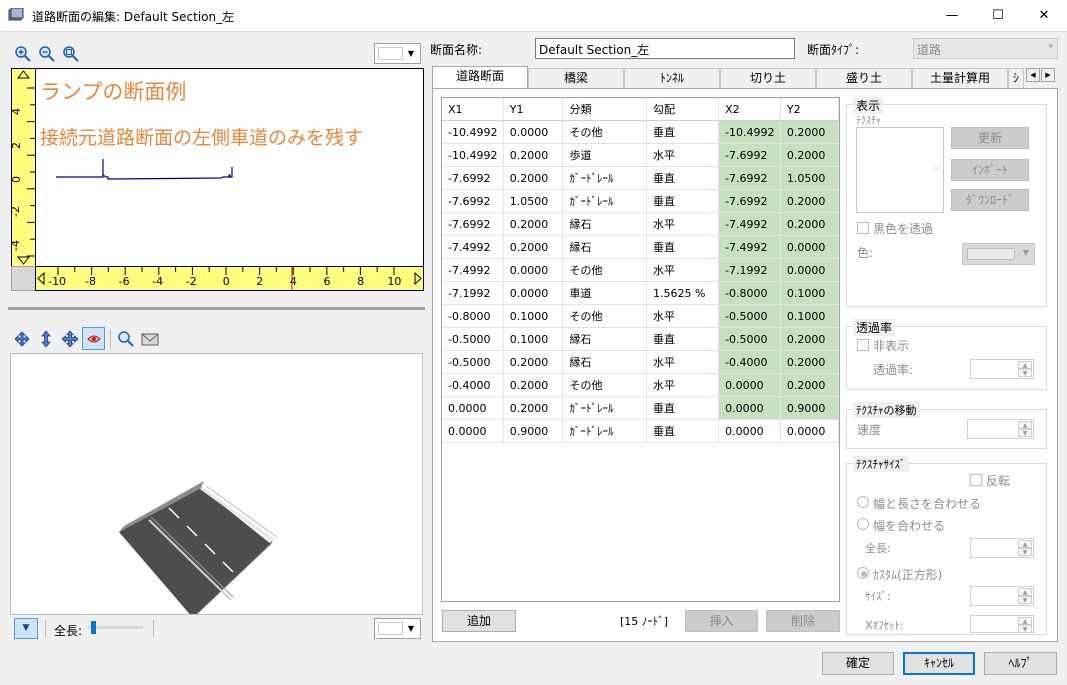 The width and height of the screenshot is (1067, 685). What do you see at coordinates (1002, 369) in the screenshot?
I see `transparency-rate-spinner: ▲ ▼` at bounding box center [1002, 369].